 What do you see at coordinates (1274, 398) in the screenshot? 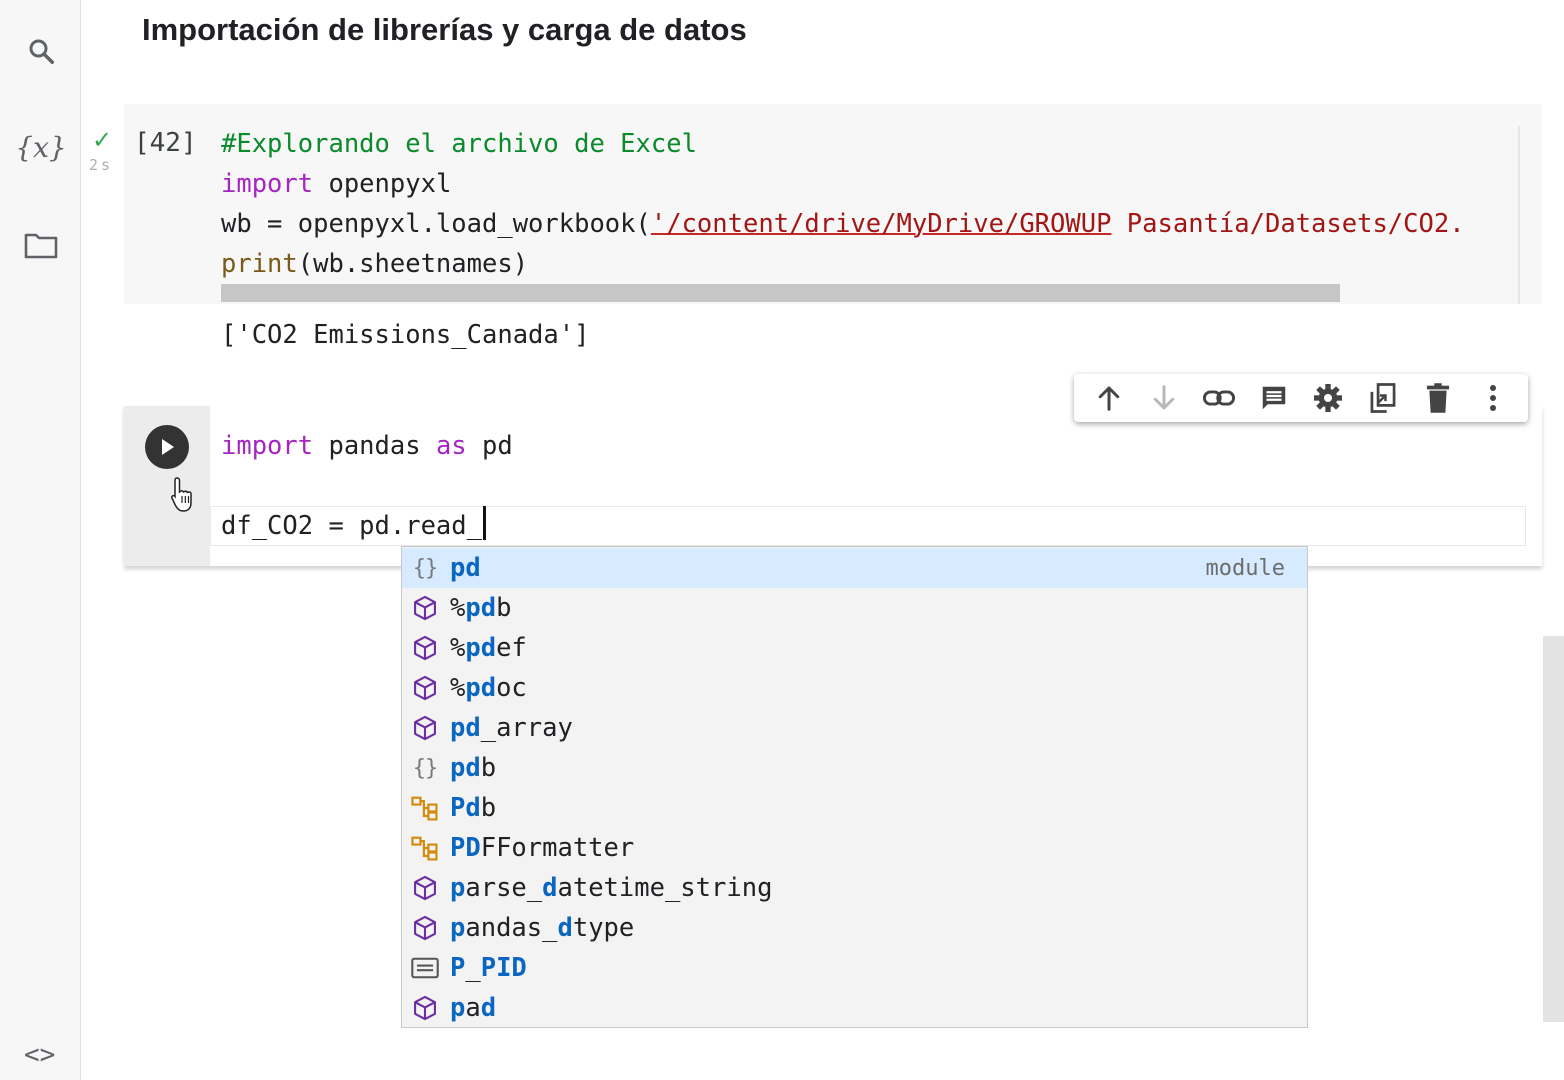
I see `comment-icon` at bounding box center [1274, 398].